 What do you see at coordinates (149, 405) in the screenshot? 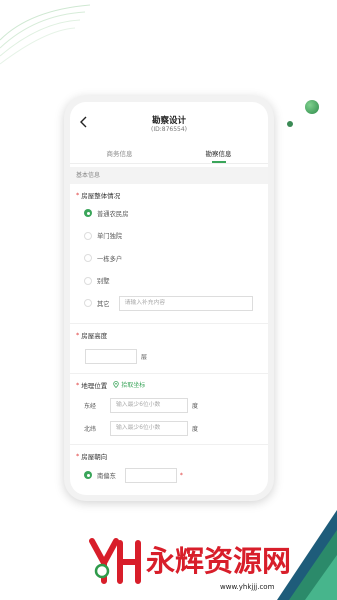
I see `longitude-input: 输入最少6位小数` at bounding box center [149, 405].